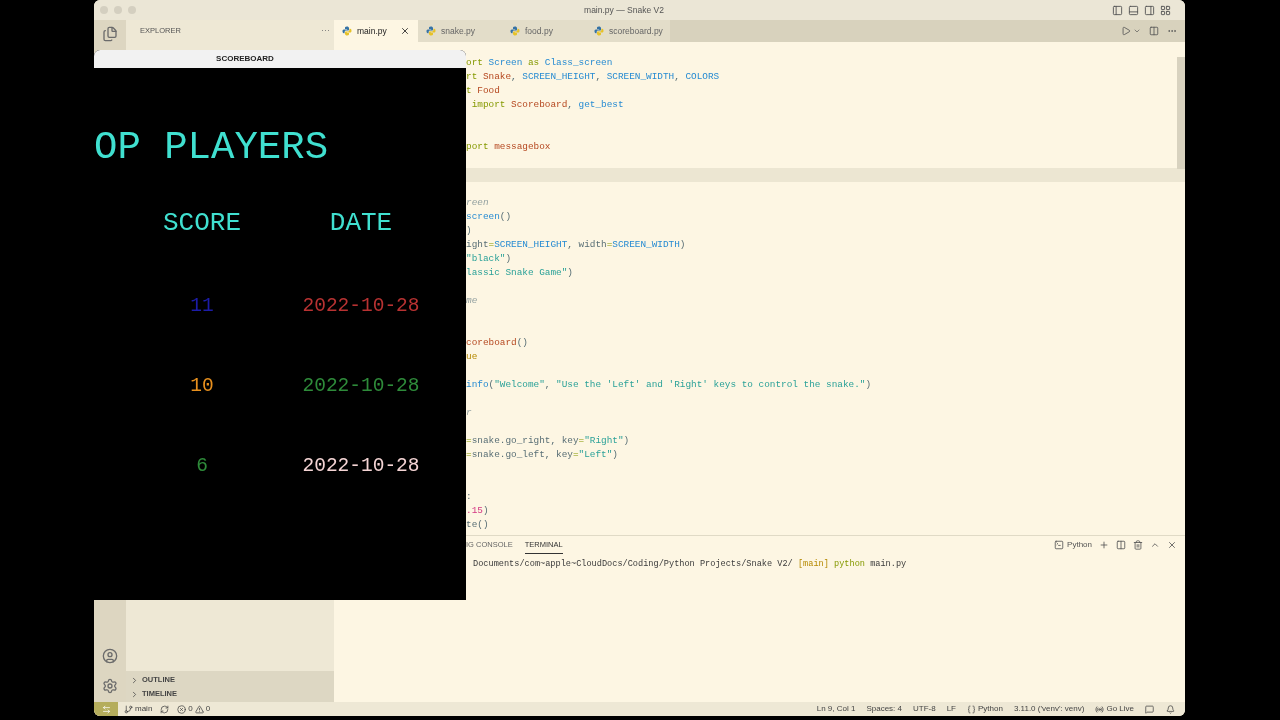 This screenshot has width=1280, height=720. I want to click on remote-icon, so click(106, 709).